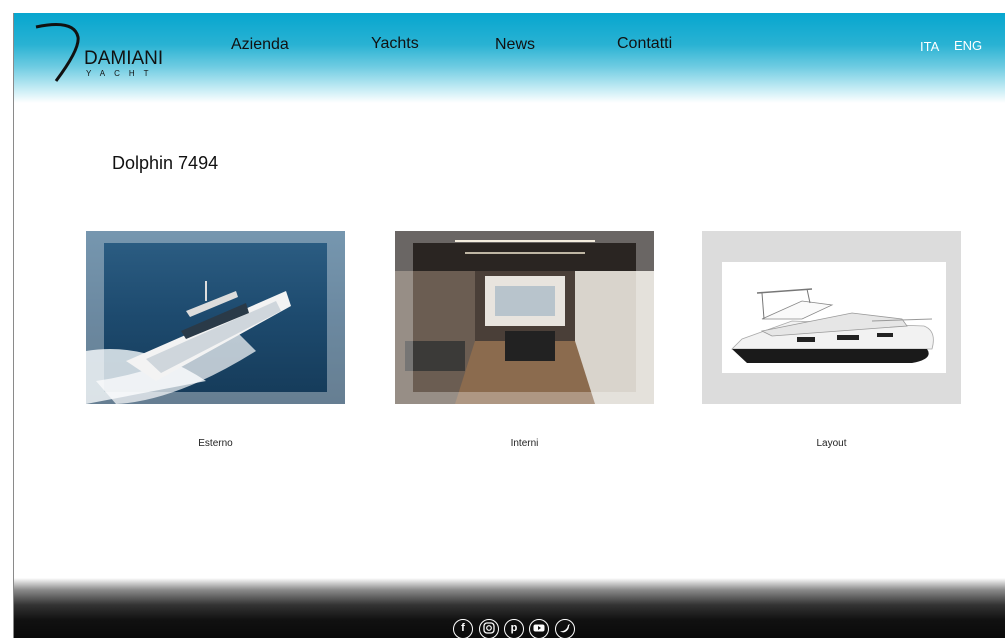 Image resolution: width=1005 pixels, height=638 pixels. I want to click on footer: f p, so click(509, 608).